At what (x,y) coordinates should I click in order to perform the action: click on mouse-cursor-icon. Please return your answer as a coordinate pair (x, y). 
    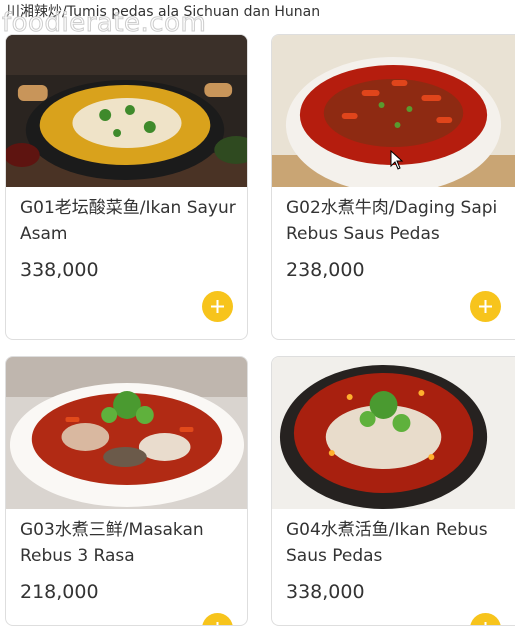
    Looking at the image, I should click on (397, 160).